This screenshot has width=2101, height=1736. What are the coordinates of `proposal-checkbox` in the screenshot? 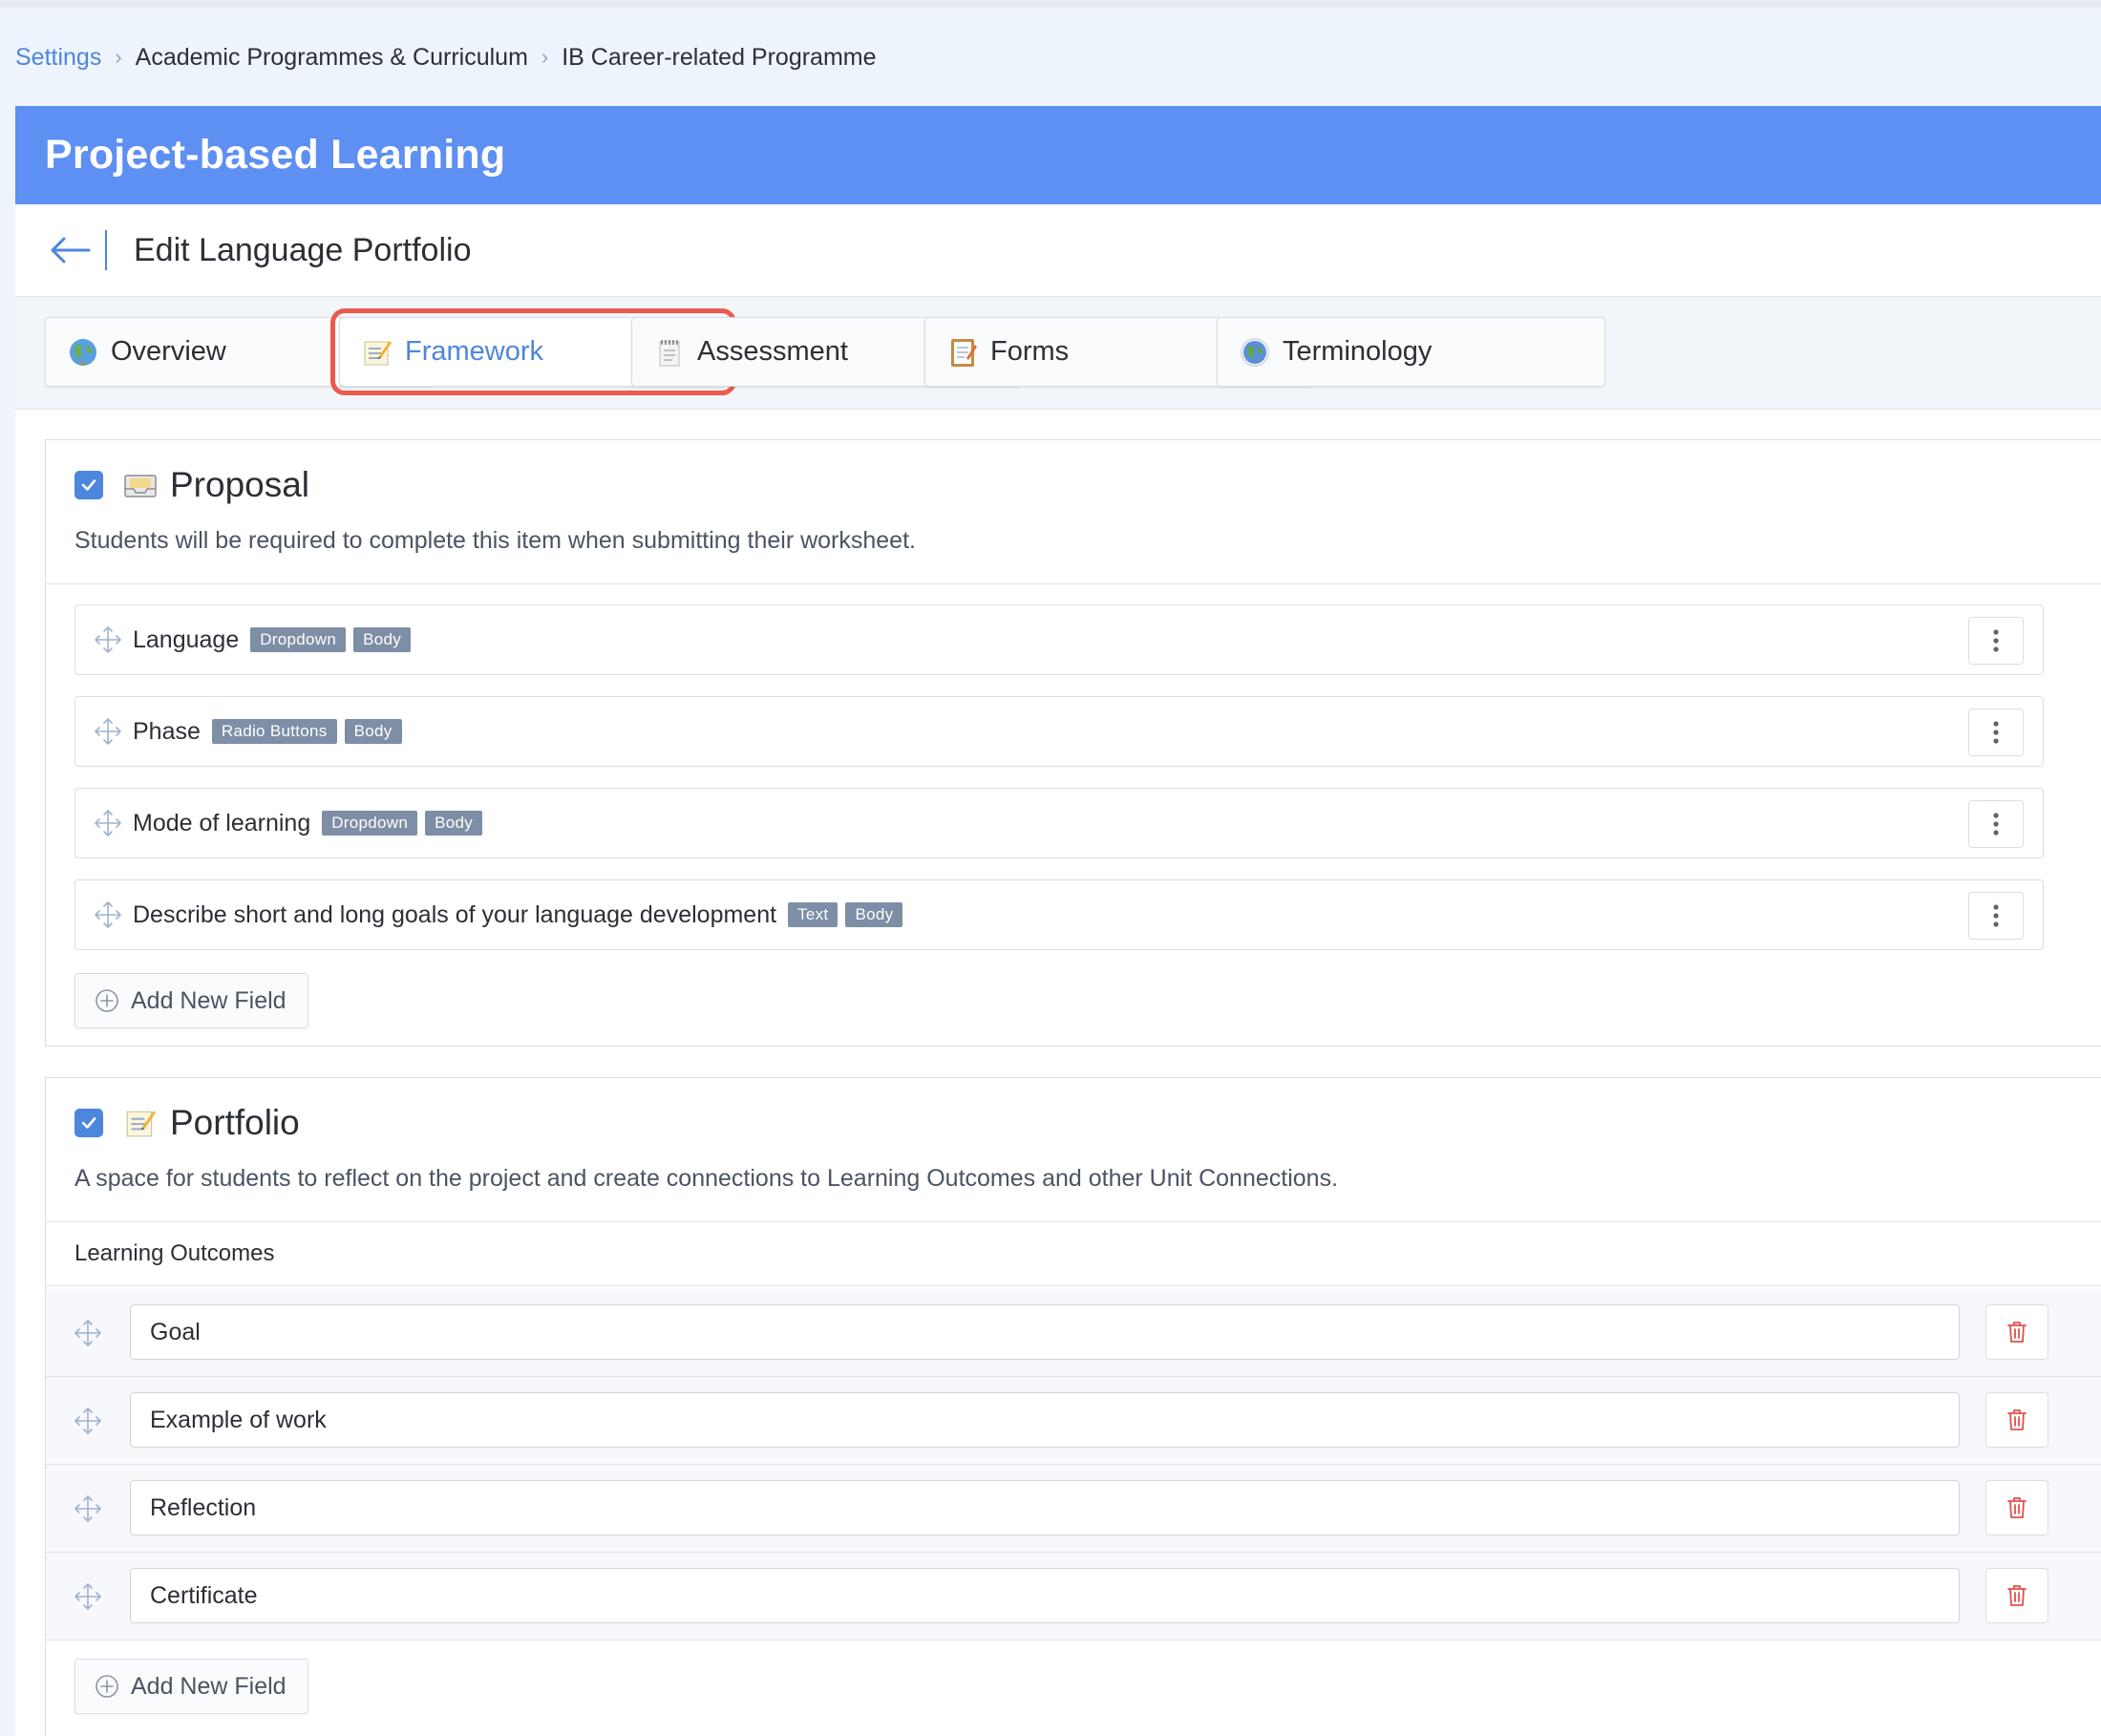 It's located at (88, 485).